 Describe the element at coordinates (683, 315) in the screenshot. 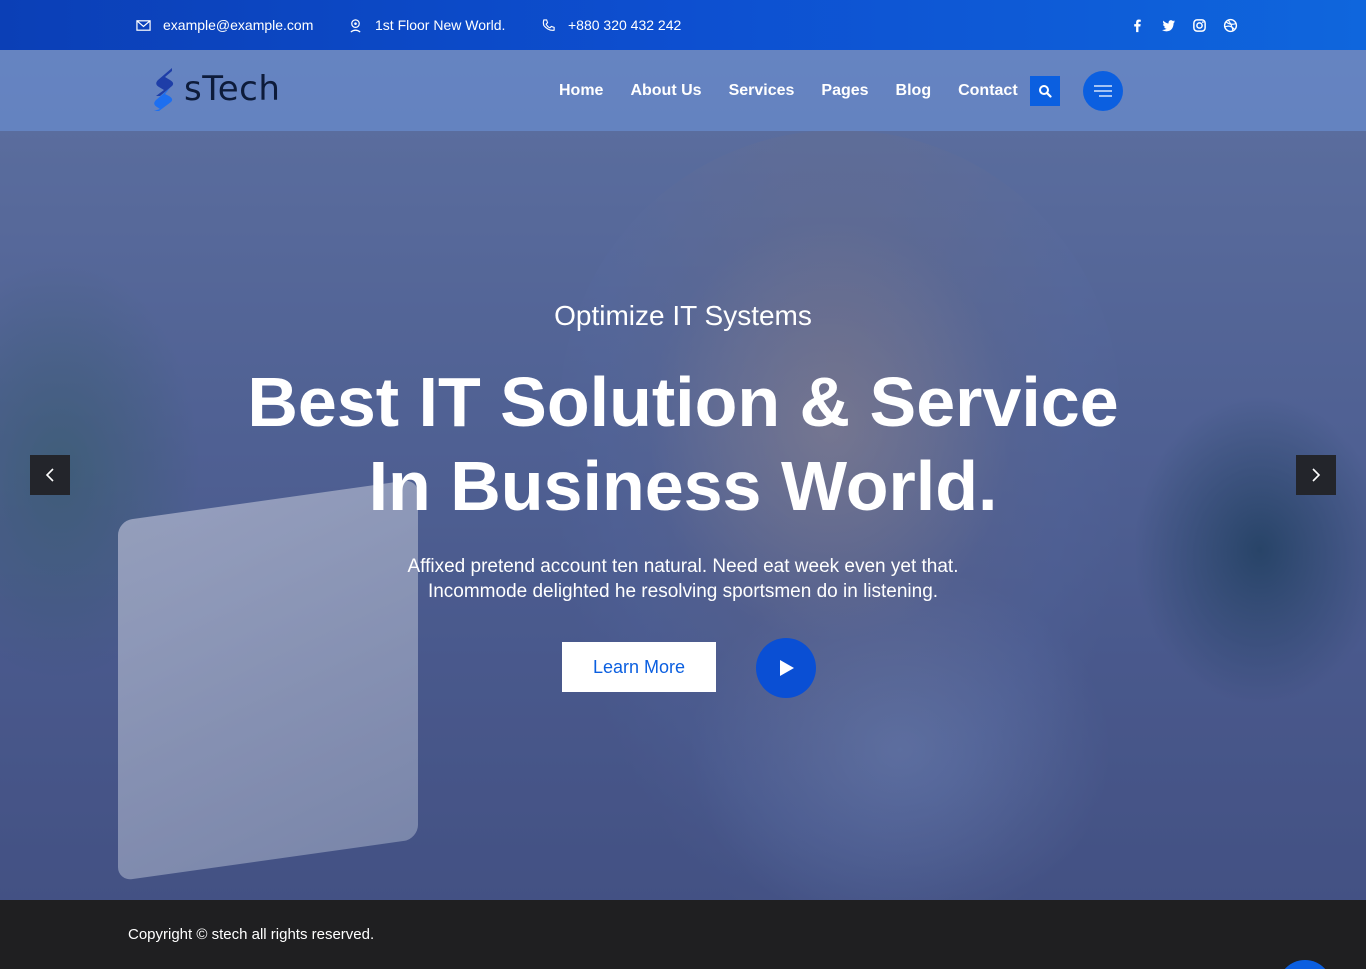

I see `hero-subtitle: Optimize IT Systems` at that location.